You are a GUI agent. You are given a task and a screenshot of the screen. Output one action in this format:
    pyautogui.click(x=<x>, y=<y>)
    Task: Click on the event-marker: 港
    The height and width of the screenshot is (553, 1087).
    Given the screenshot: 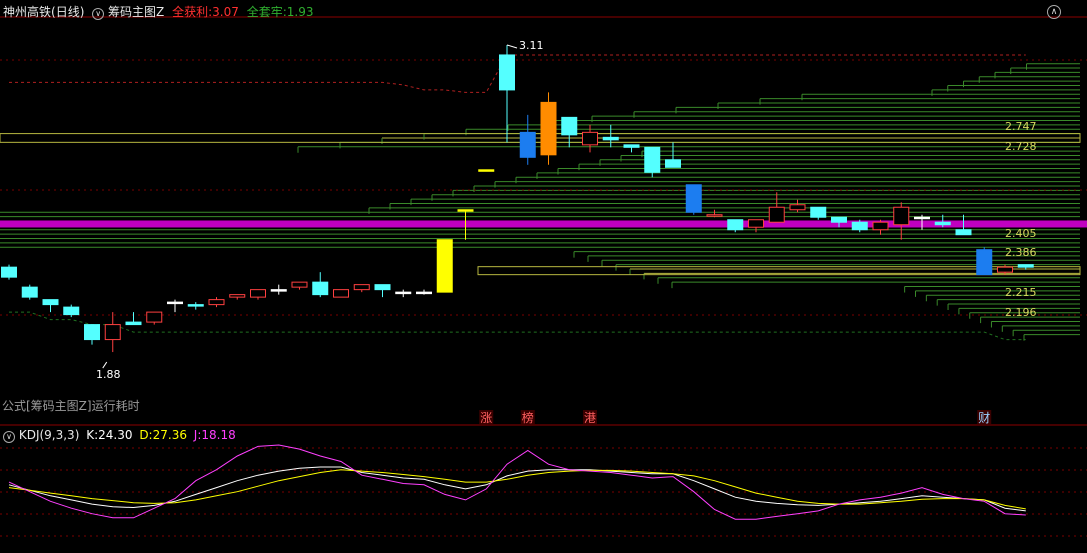 What is the action you would take?
    pyautogui.click(x=590, y=418)
    